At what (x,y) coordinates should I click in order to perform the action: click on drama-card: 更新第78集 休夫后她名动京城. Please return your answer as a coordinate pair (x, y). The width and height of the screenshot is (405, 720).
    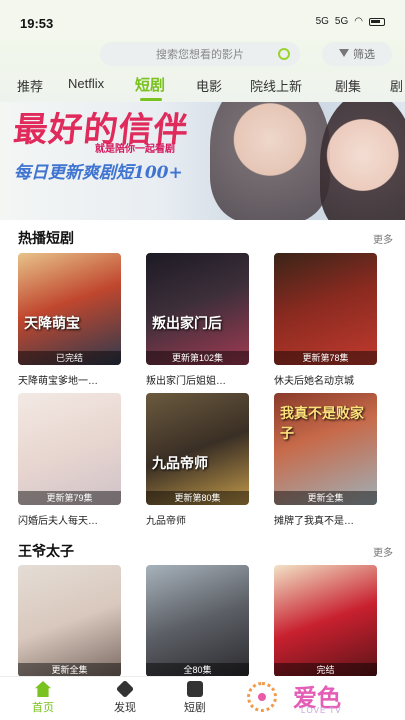
    Looking at the image, I should click on (325, 320).